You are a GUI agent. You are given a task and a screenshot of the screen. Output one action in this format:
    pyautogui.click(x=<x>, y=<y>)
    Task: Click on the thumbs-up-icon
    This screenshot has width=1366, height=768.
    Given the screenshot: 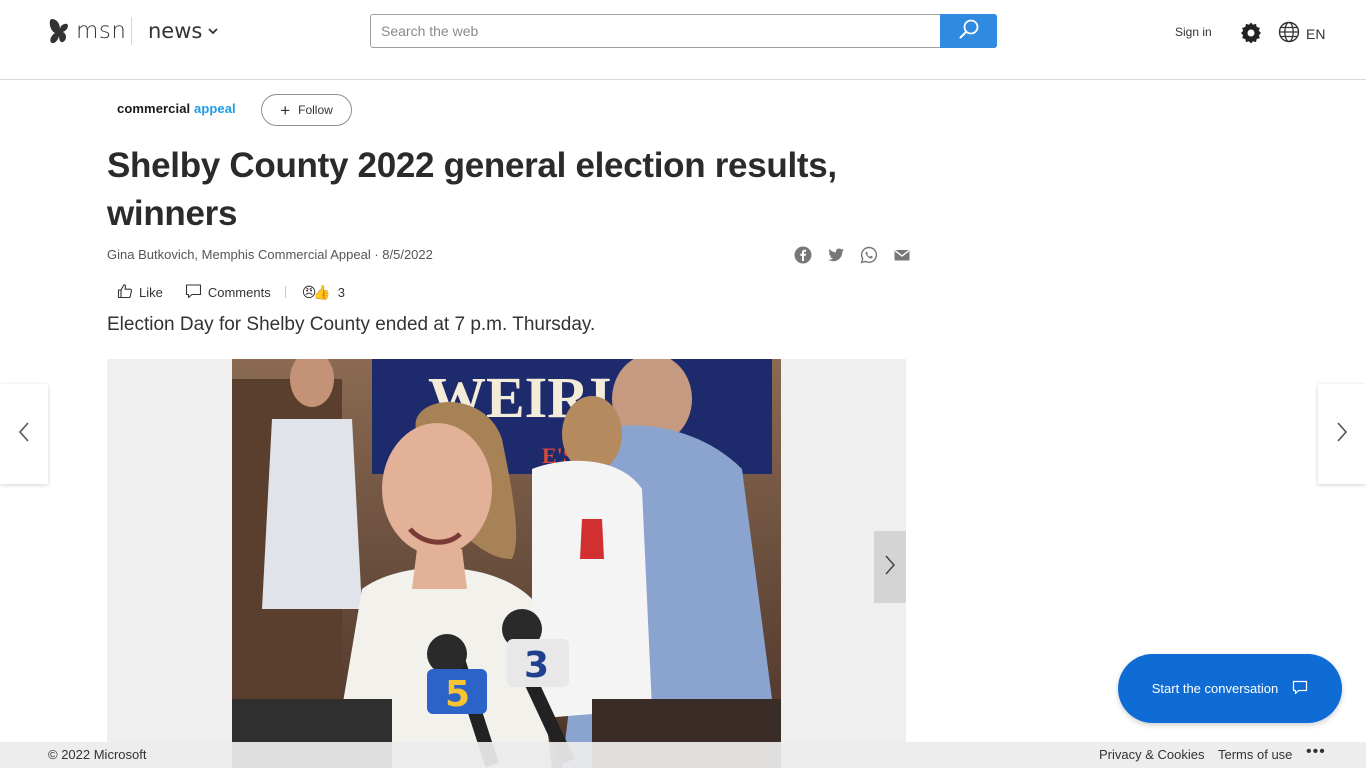 What is the action you would take?
    pyautogui.click(x=125, y=292)
    